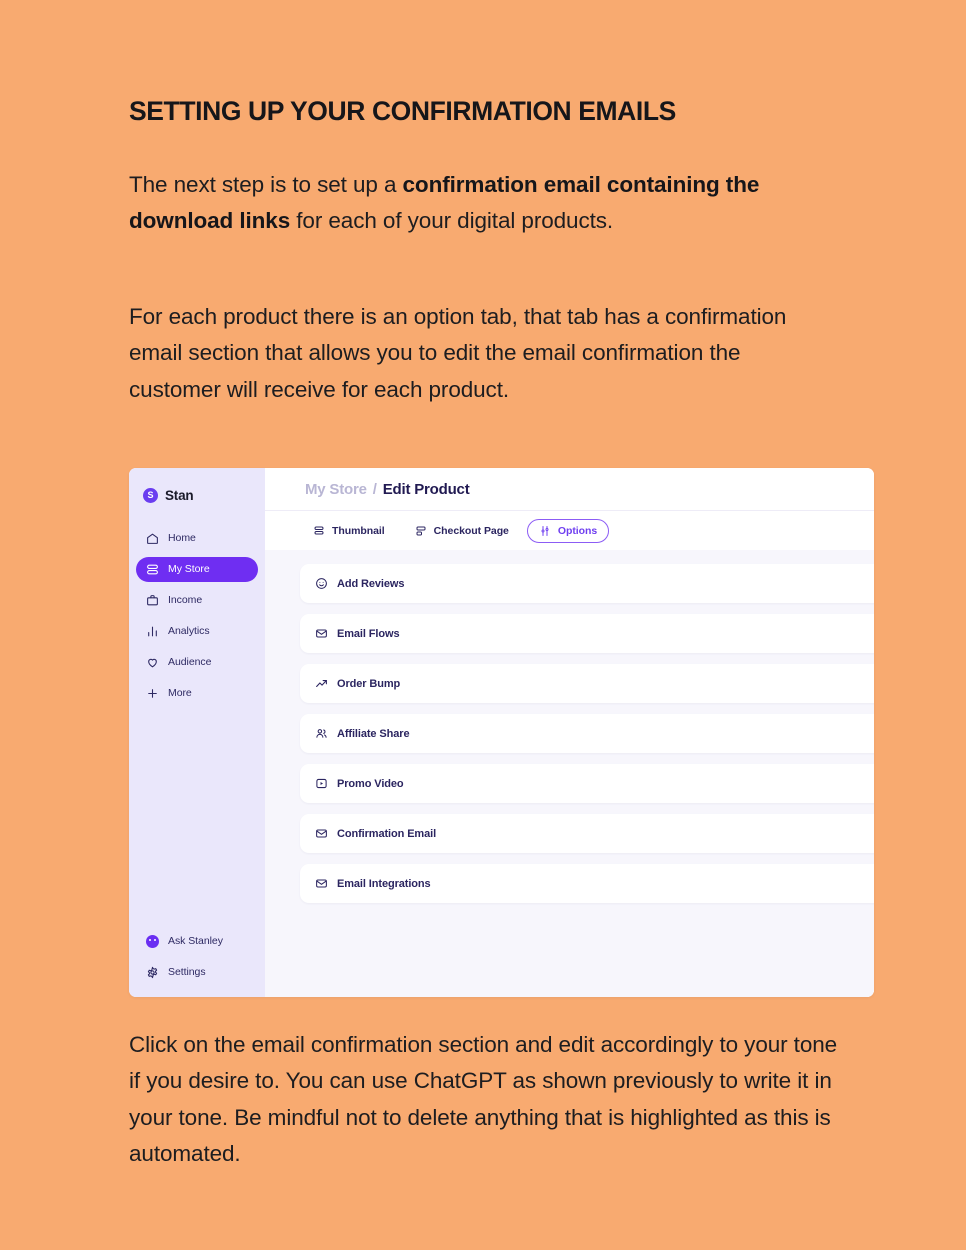  Describe the element at coordinates (373, 733) in the screenshot. I see `section-label: Affiliate Share` at that location.